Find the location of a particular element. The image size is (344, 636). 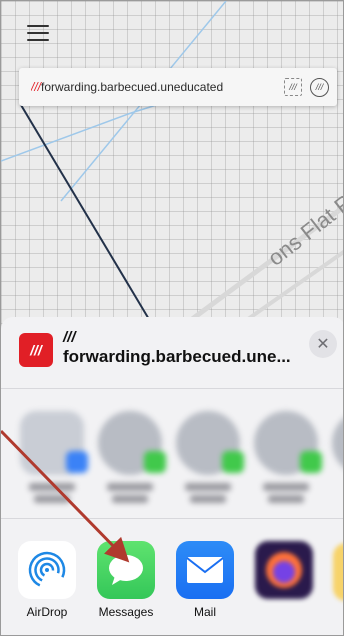

share-header-slashes: /// is located at coordinates (69, 337).